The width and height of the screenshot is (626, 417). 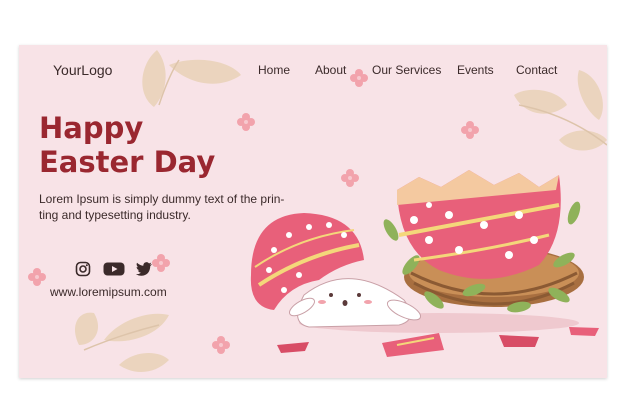 What do you see at coordinates (82, 70) in the screenshot?
I see `logo: YourLogo` at bounding box center [82, 70].